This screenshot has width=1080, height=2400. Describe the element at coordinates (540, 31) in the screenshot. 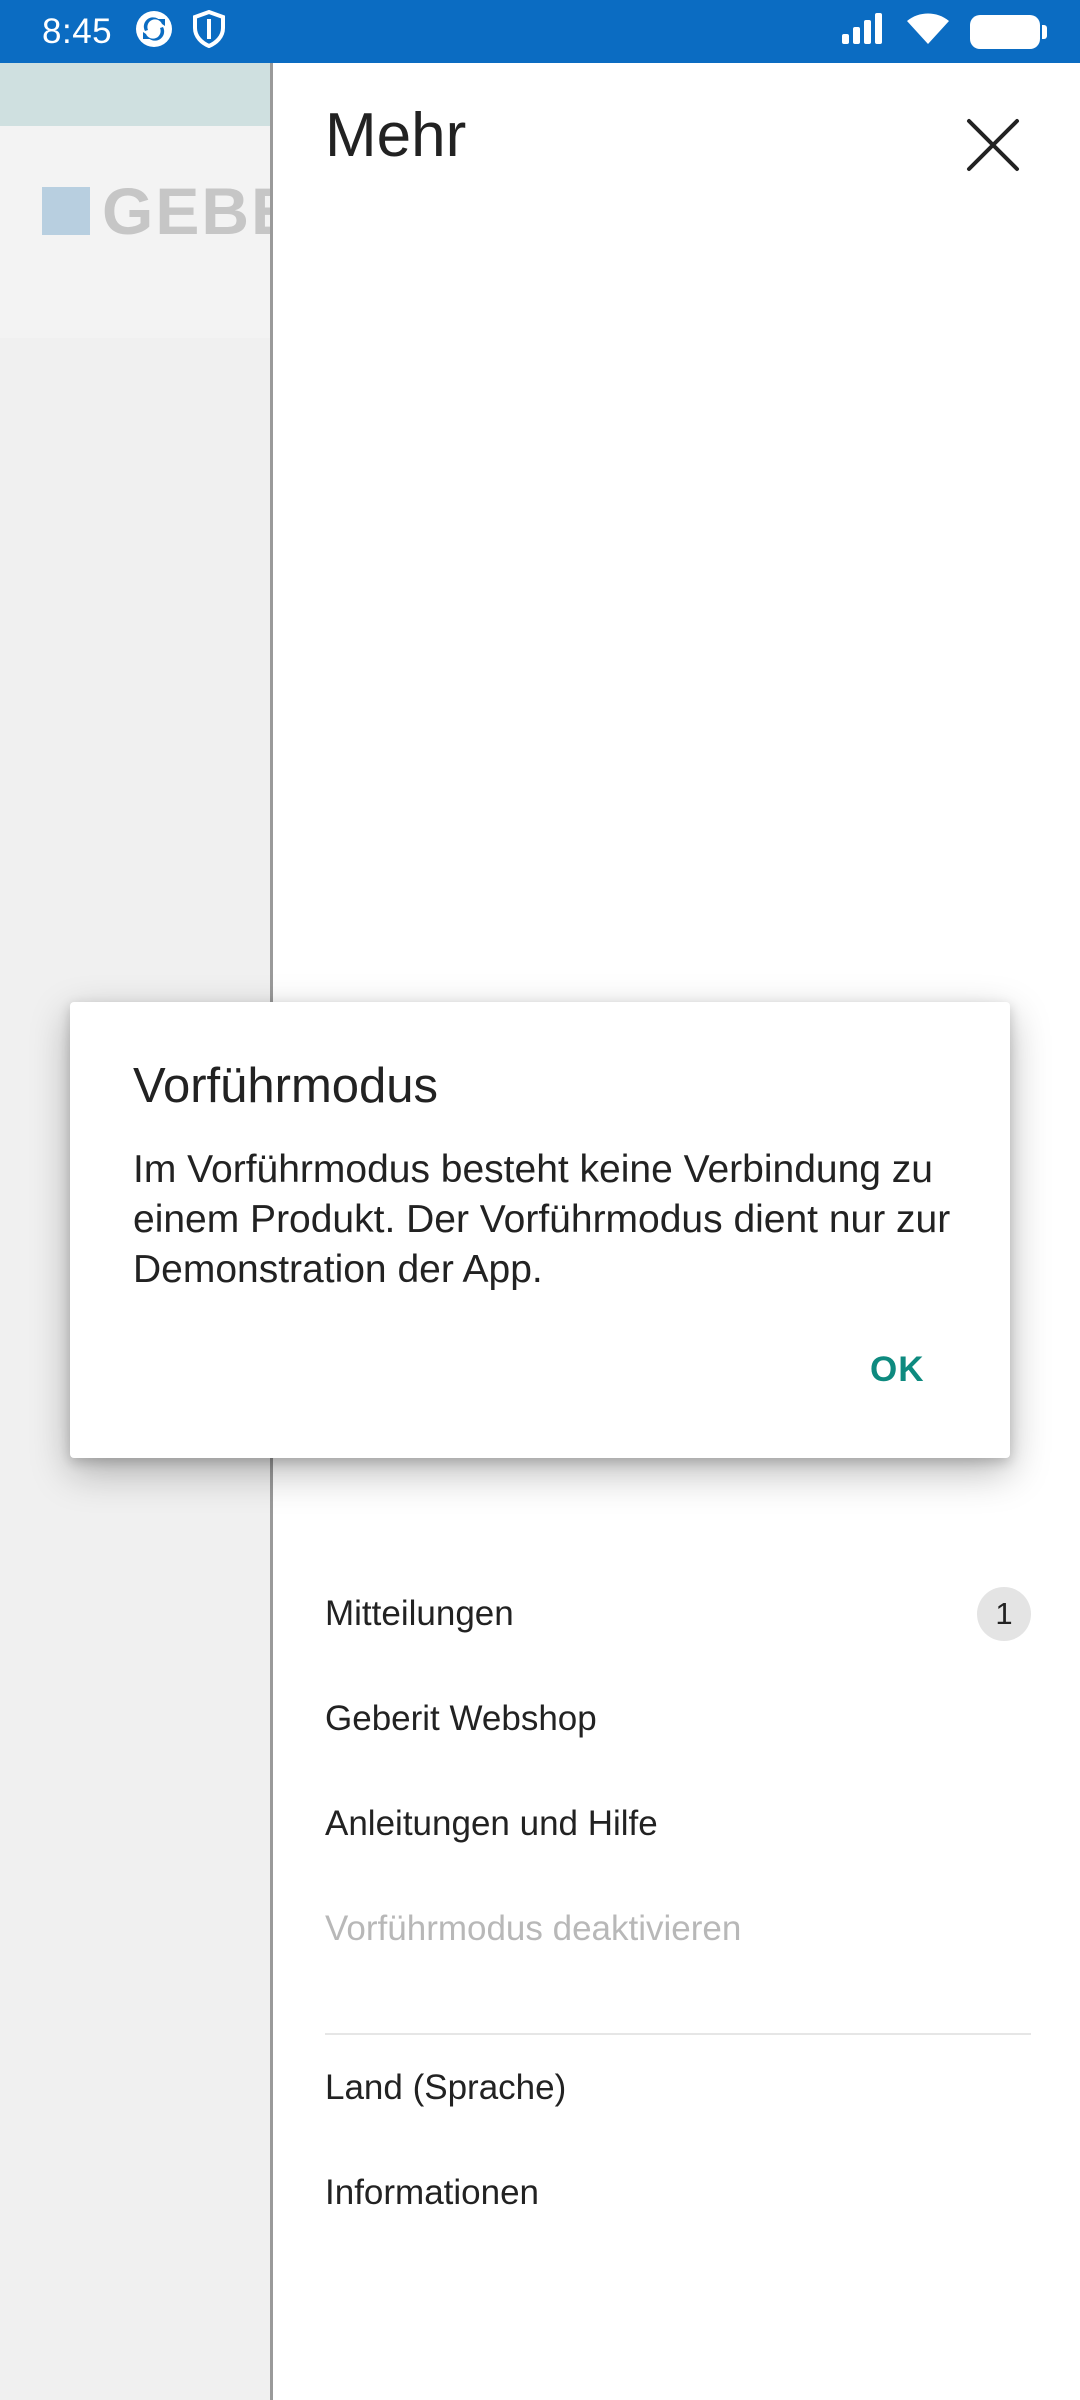

I see `status-bar: 8:45` at that location.